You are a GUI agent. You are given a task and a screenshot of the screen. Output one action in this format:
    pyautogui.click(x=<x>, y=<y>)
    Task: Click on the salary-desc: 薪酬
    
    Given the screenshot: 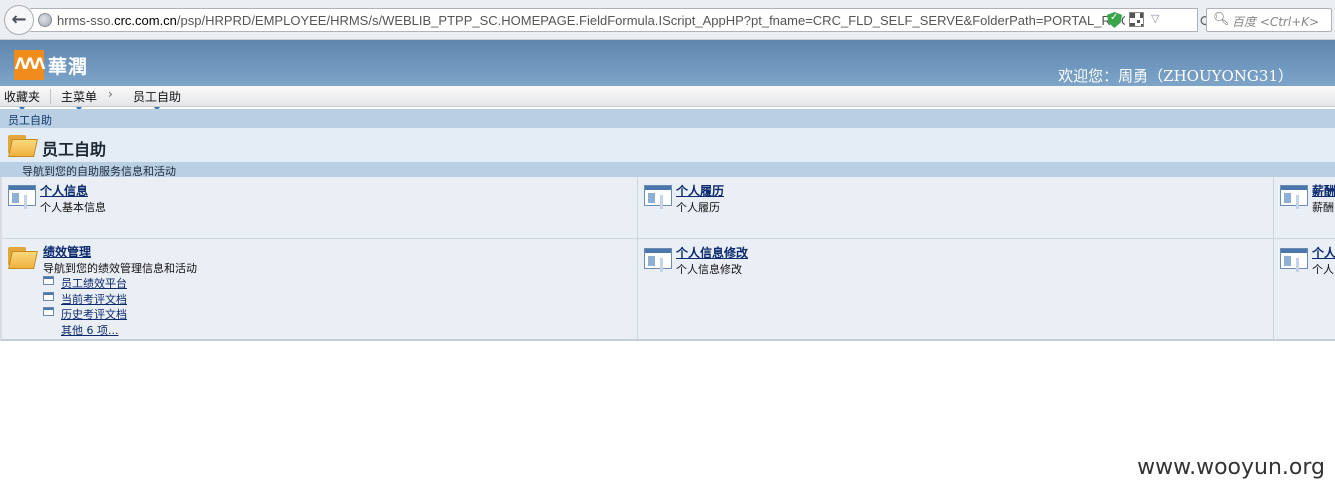 What is the action you would take?
    pyautogui.click(x=1323, y=207)
    